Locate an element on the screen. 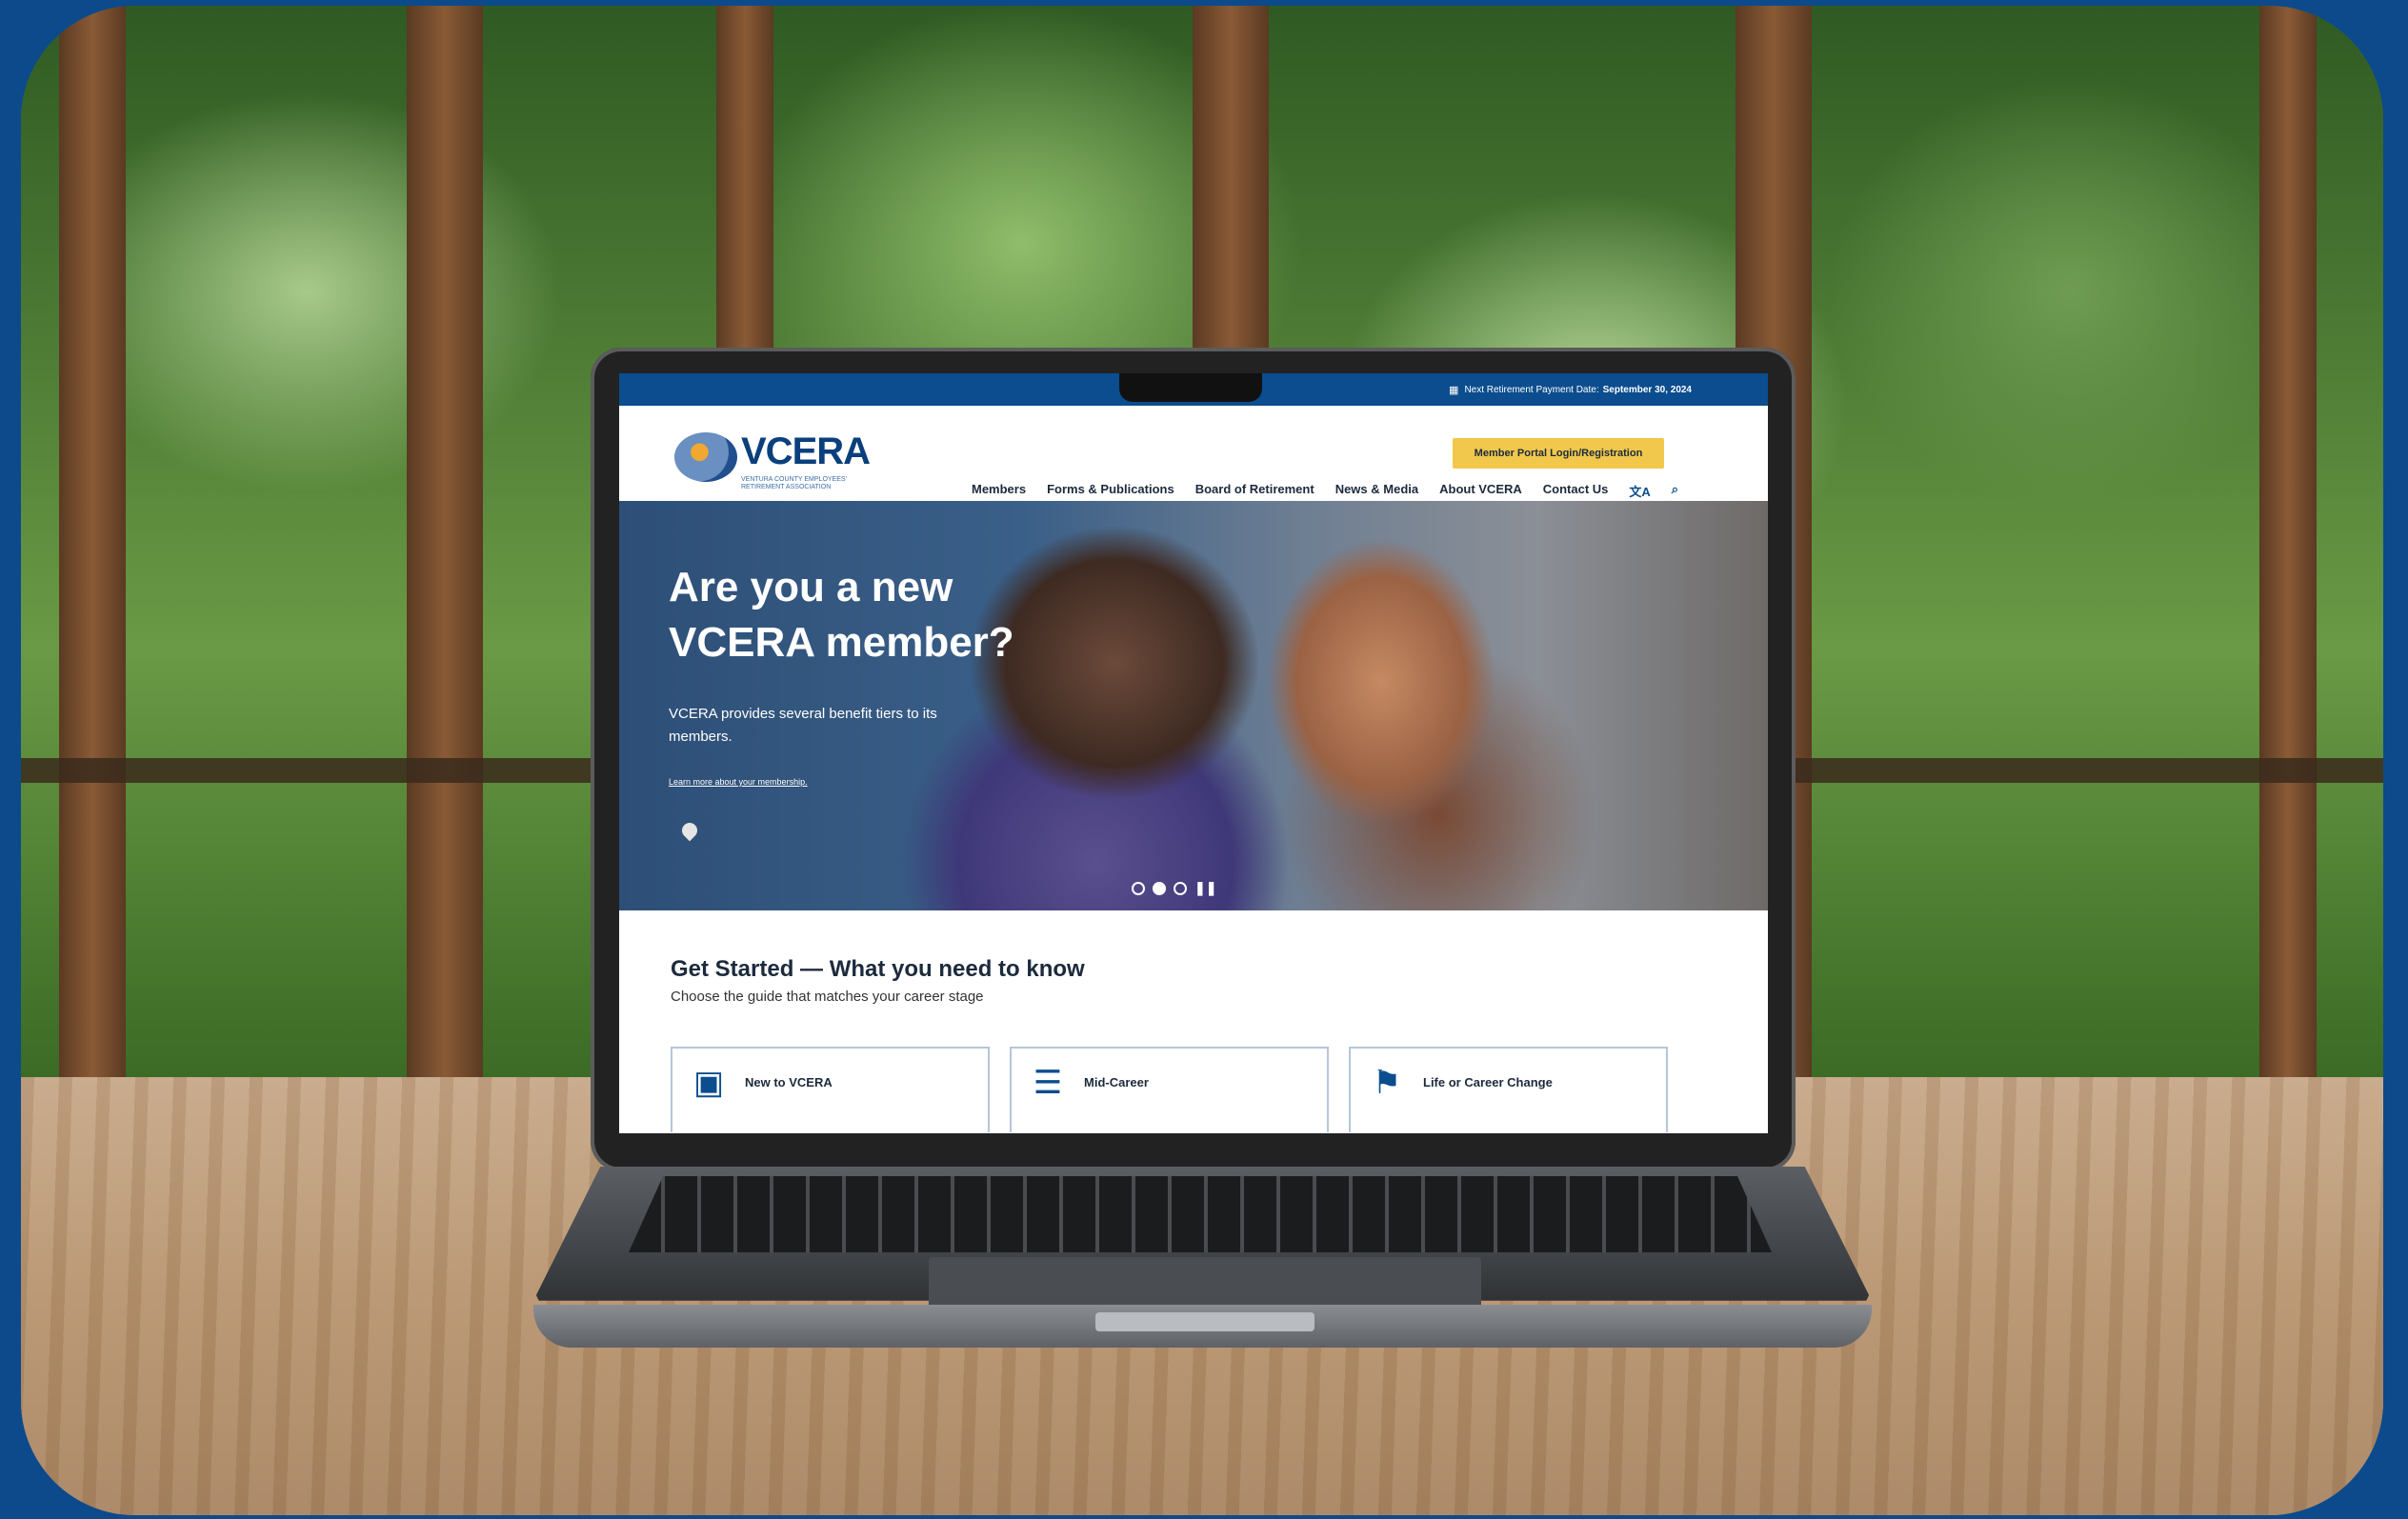  get-started-title: Get Started — What you need to know is located at coordinates (878, 969).